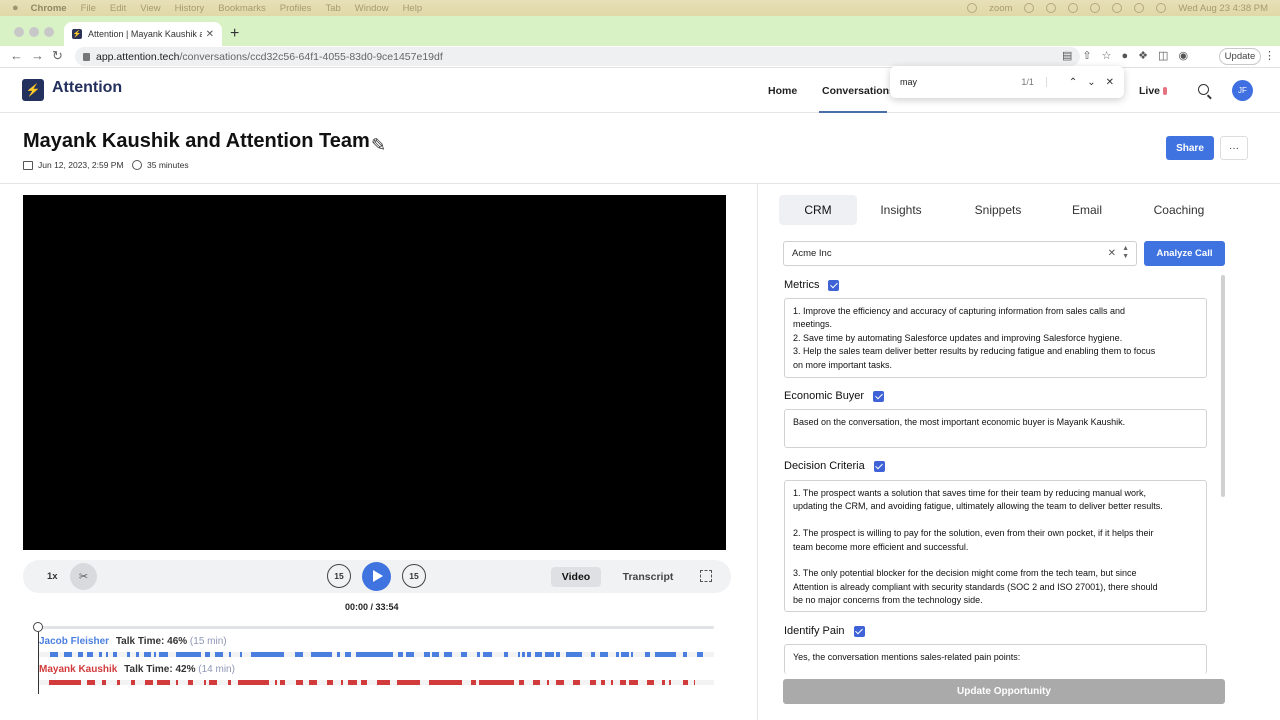 The width and height of the screenshot is (1280, 720). I want to click on nav-home: Home, so click(782, 91).